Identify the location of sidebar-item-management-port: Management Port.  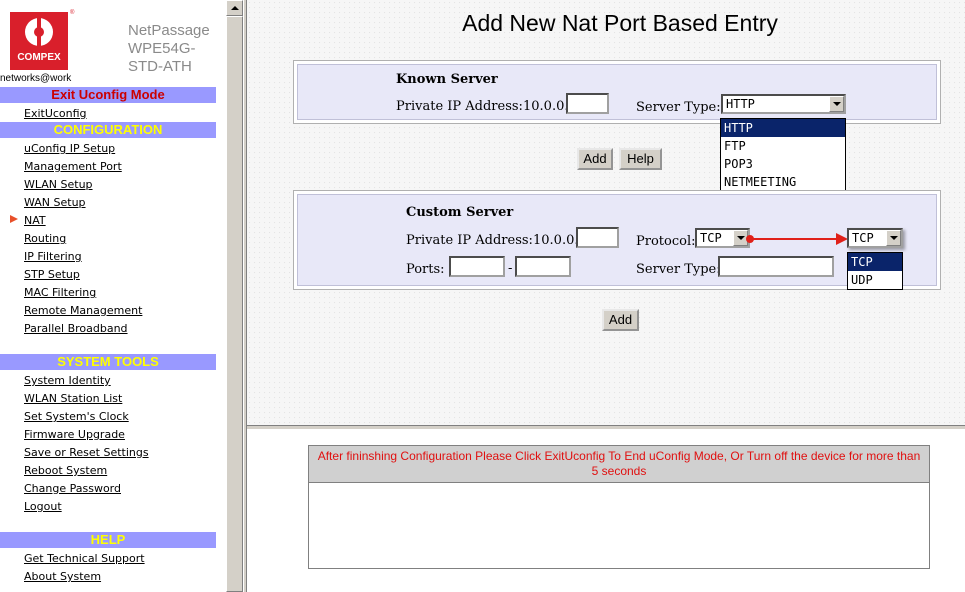
(73, 167).